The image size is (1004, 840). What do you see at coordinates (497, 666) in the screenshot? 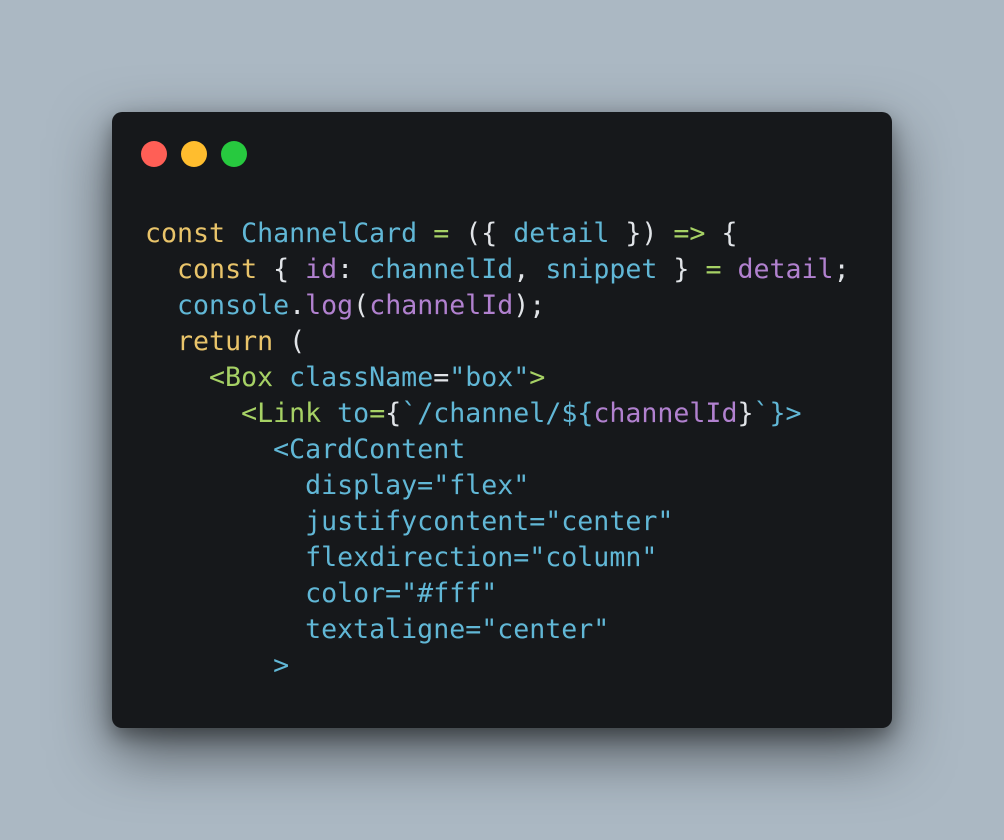
I see `code-line: >` at bounding box center [497, 666].